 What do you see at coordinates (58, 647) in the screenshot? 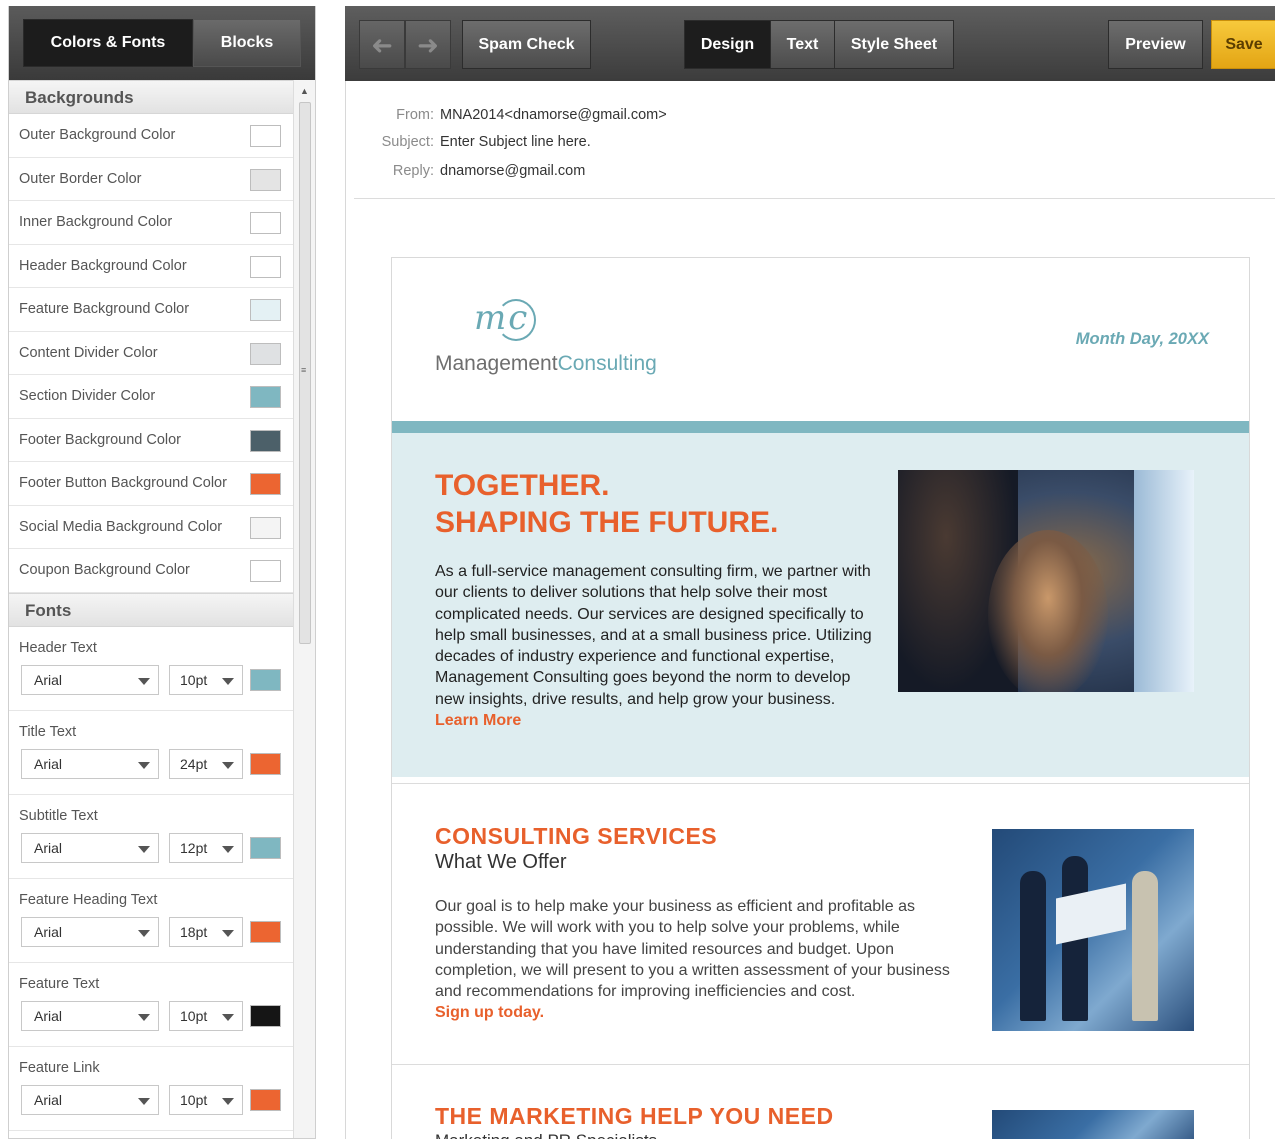
I see `font-row-label: Header Text` at bounding box center [58, 647].